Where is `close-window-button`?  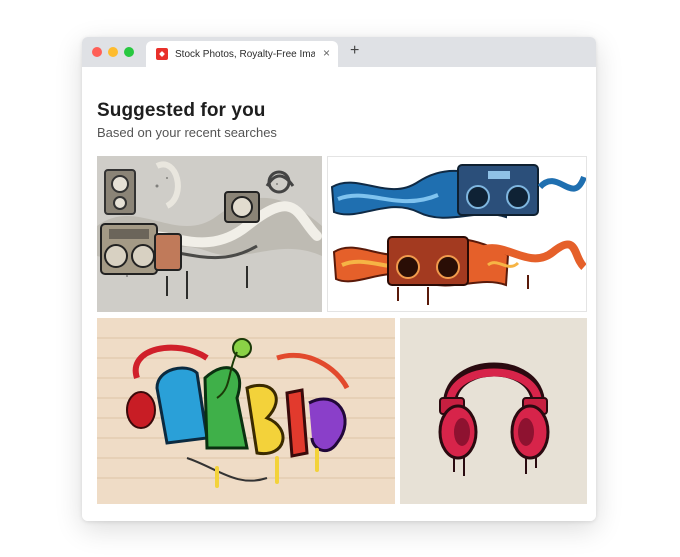 close-window-button is located at coordinates (97, 52).